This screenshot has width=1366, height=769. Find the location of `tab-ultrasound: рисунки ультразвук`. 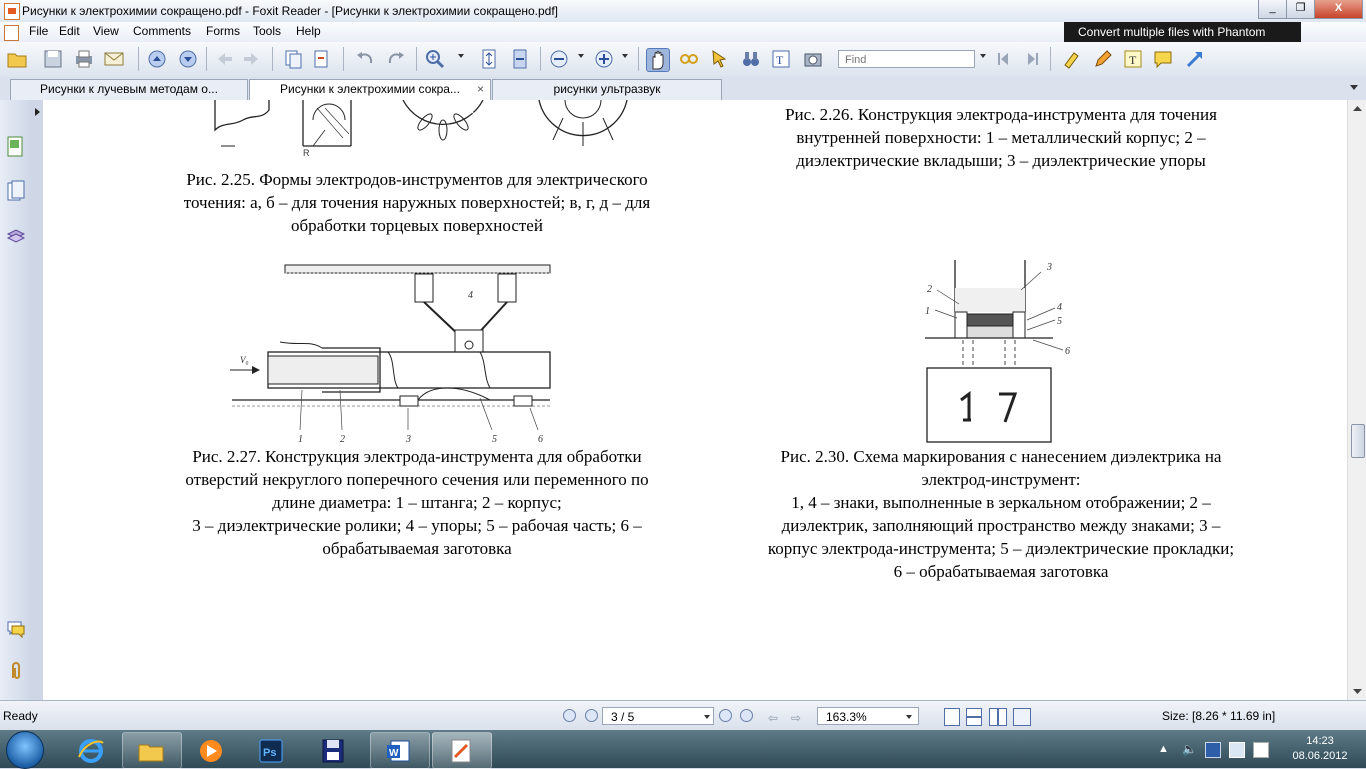

tab-ultrasound: рисунки ультразвук is located at coordinates (607, 89).